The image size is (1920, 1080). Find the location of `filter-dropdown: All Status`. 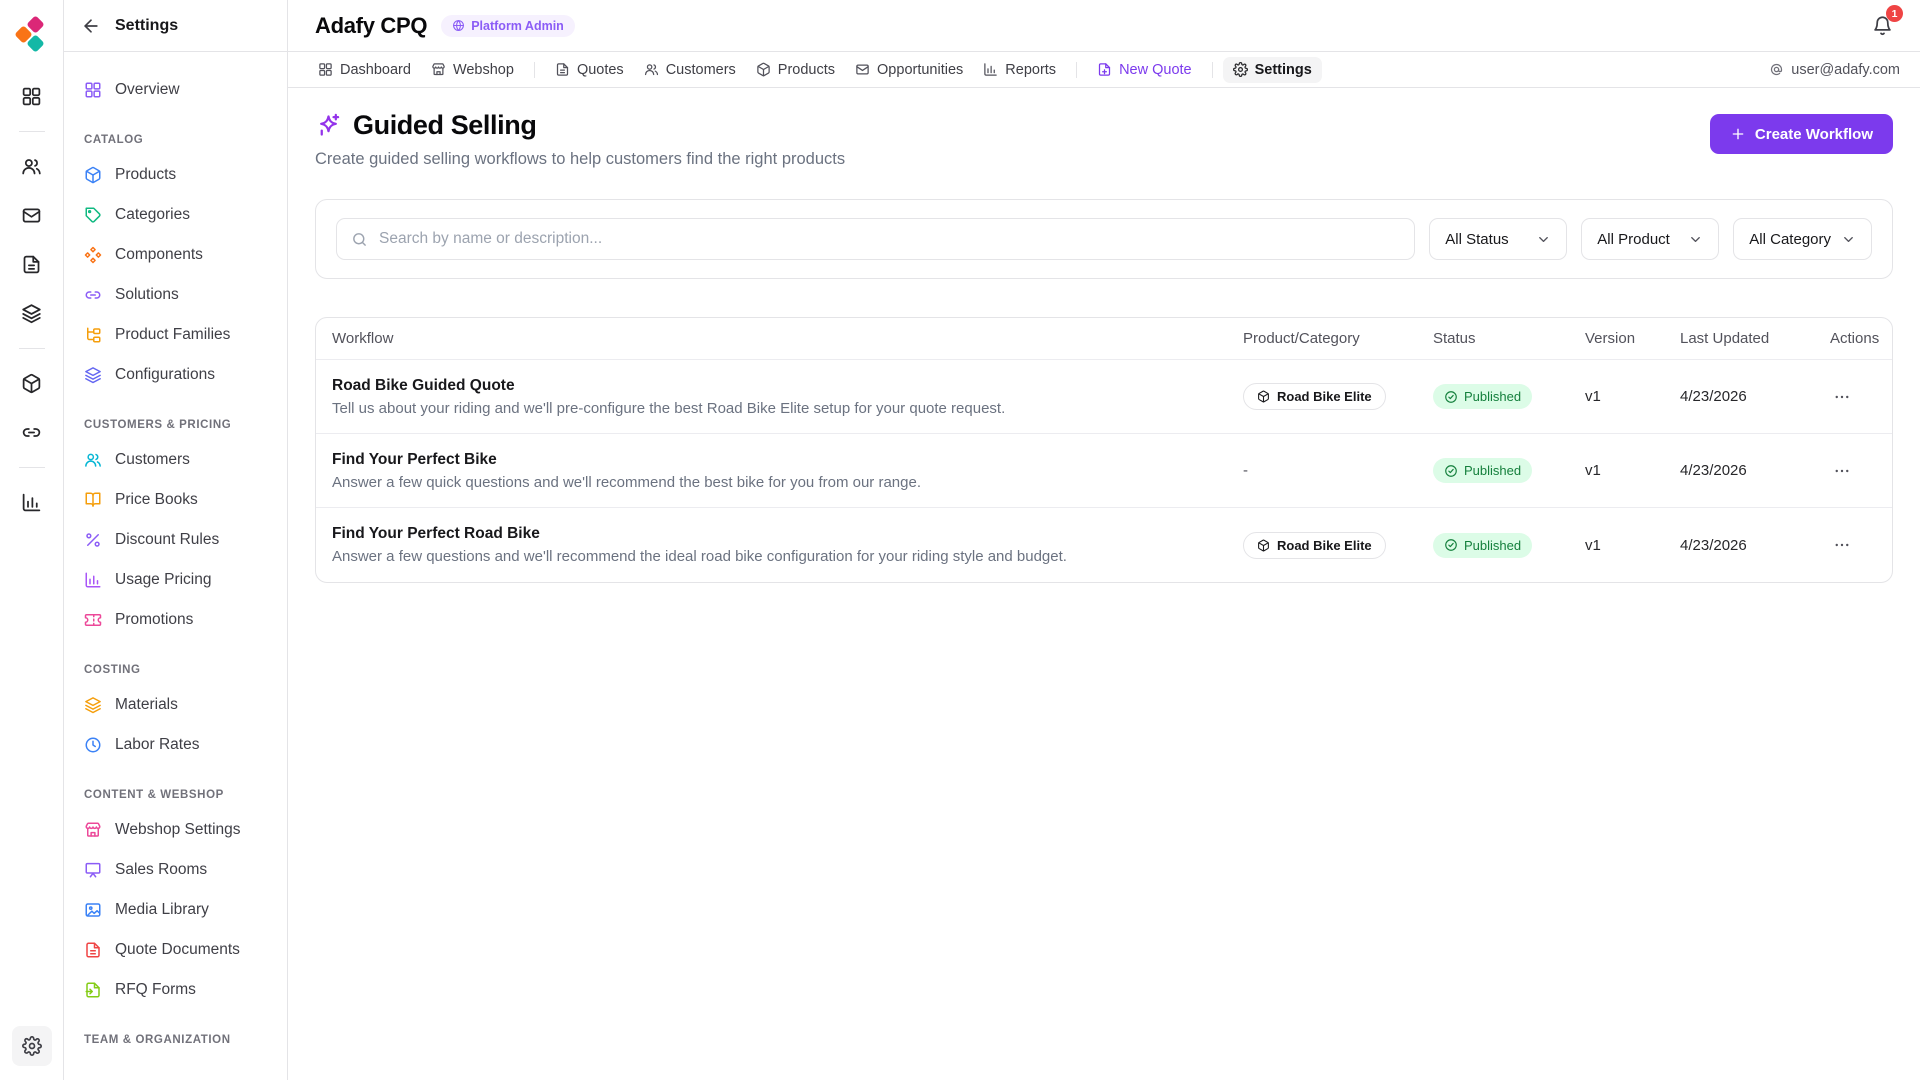

filter-dropdown: All Status is located at coordinates (1498, 239).